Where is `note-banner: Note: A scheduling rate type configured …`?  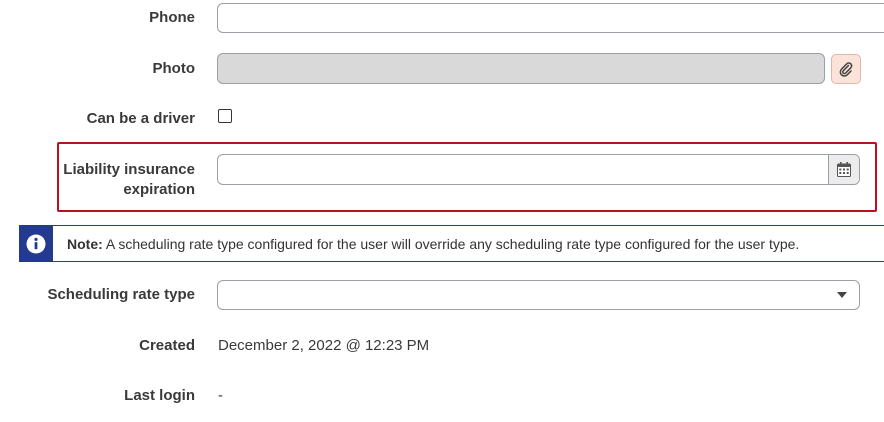 note-banner: Note: A scheduling rate type configured … is located at coordinates (451, 243).